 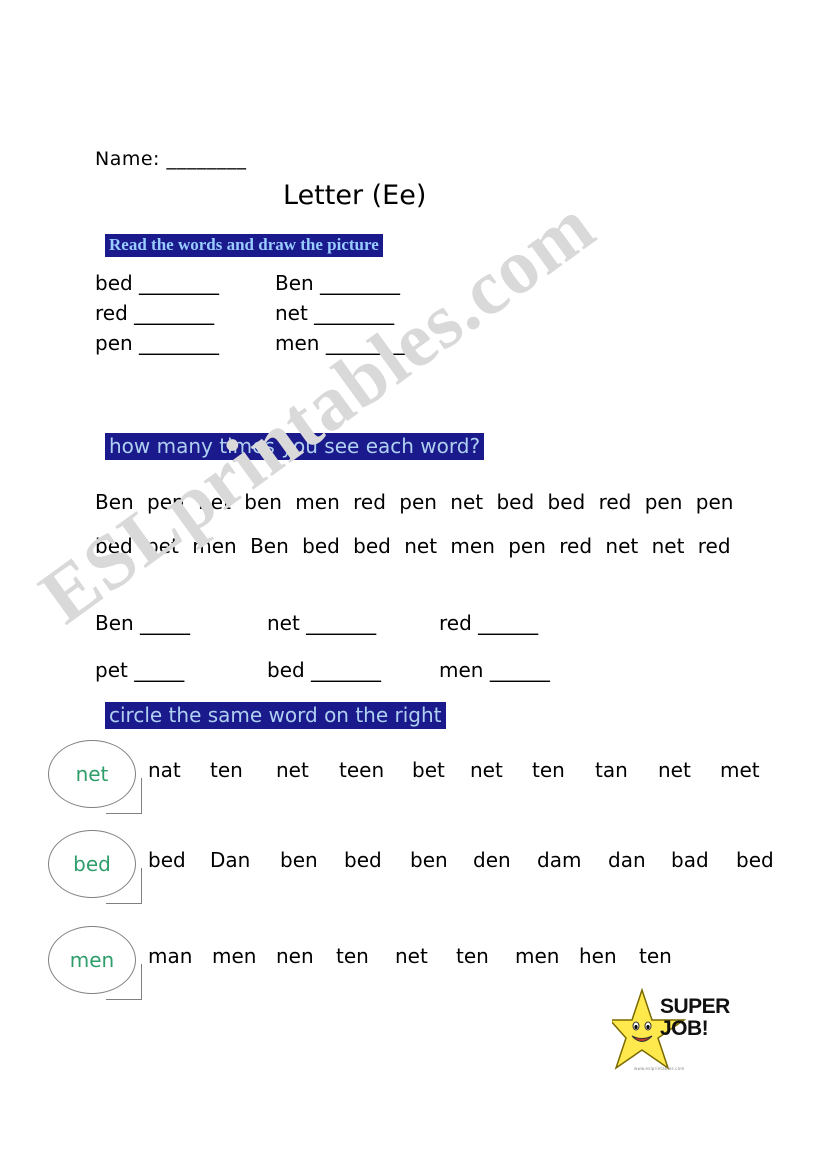 I want to click on sticker-text: SUPER JOB!, so click(x=695, y=1018).